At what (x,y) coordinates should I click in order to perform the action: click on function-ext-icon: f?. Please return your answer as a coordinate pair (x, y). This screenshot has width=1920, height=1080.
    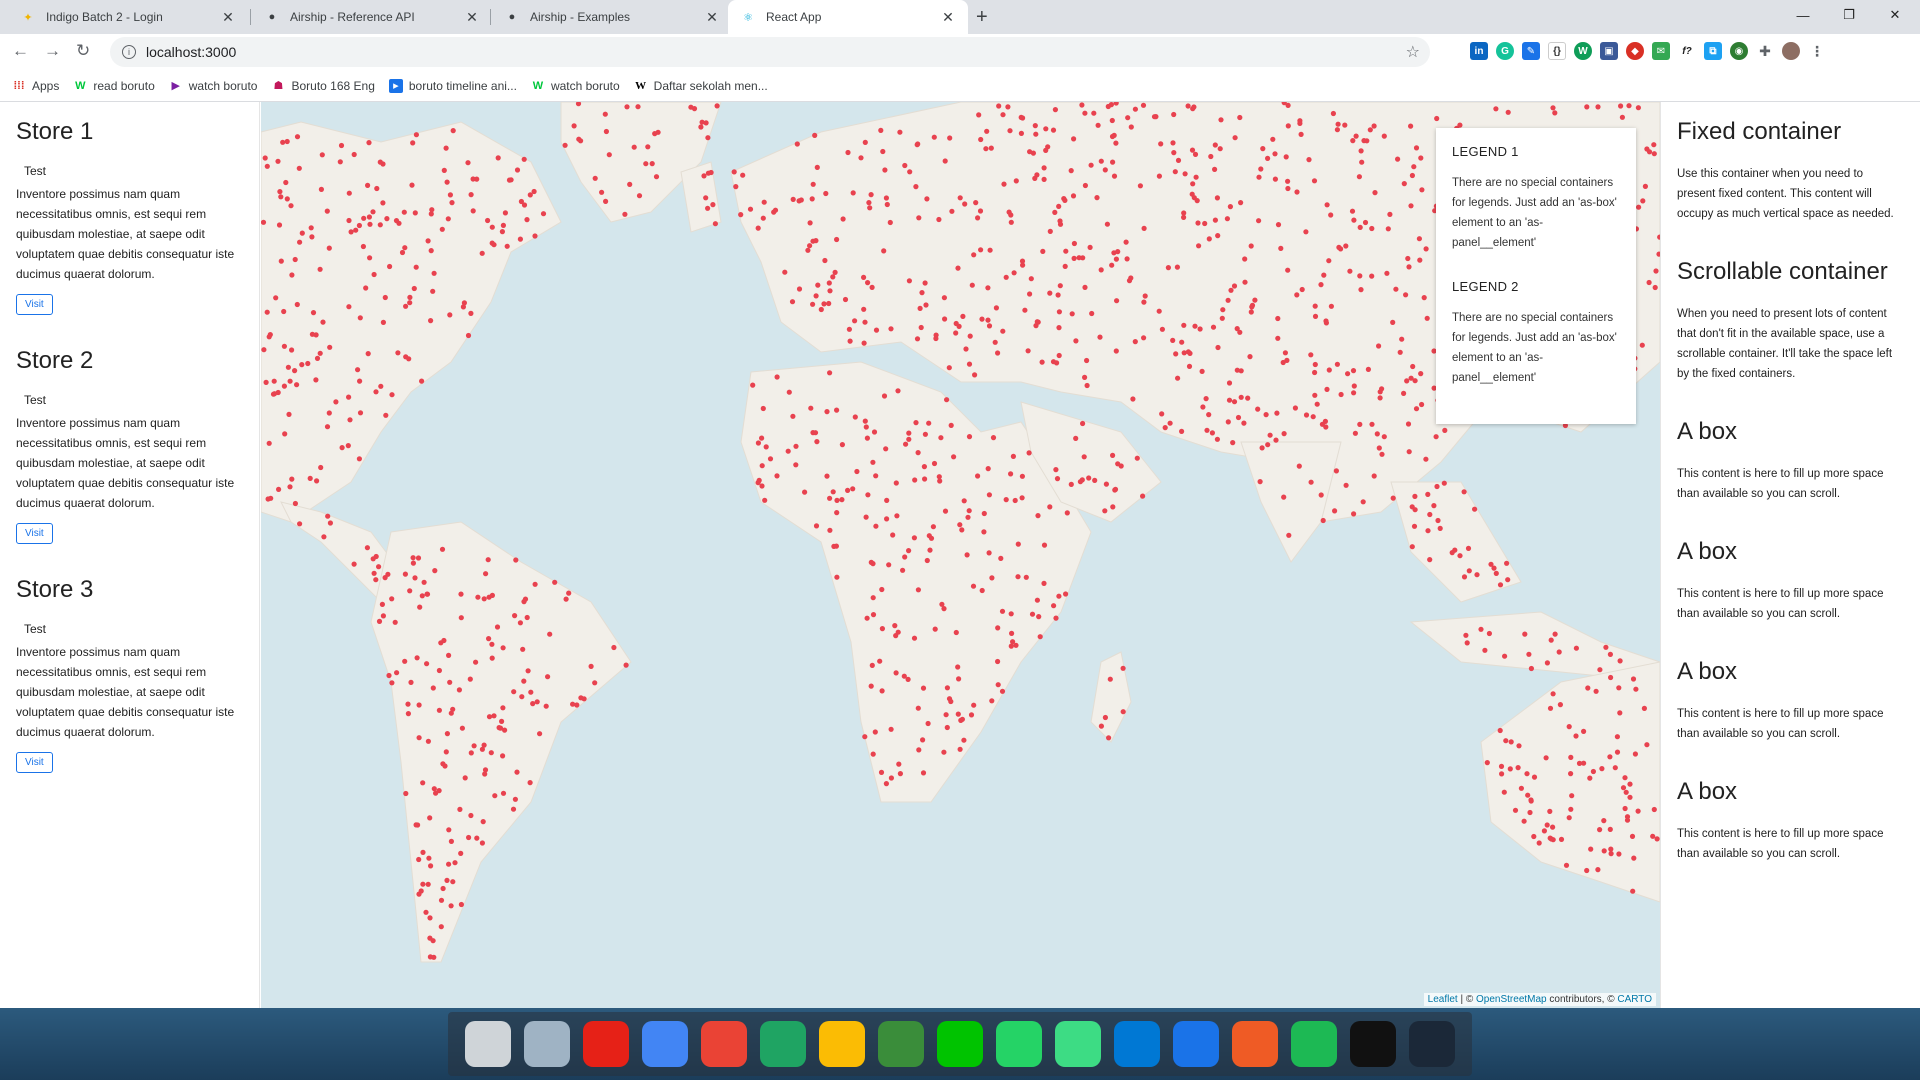
    Looking at the image, I should click on (1687, 51).